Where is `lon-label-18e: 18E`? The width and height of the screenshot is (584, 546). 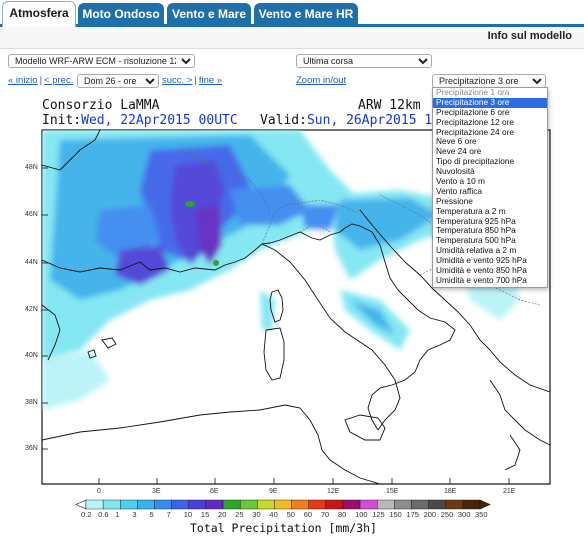
lon-label-18e: 18E is located at coordinates (450, 491).